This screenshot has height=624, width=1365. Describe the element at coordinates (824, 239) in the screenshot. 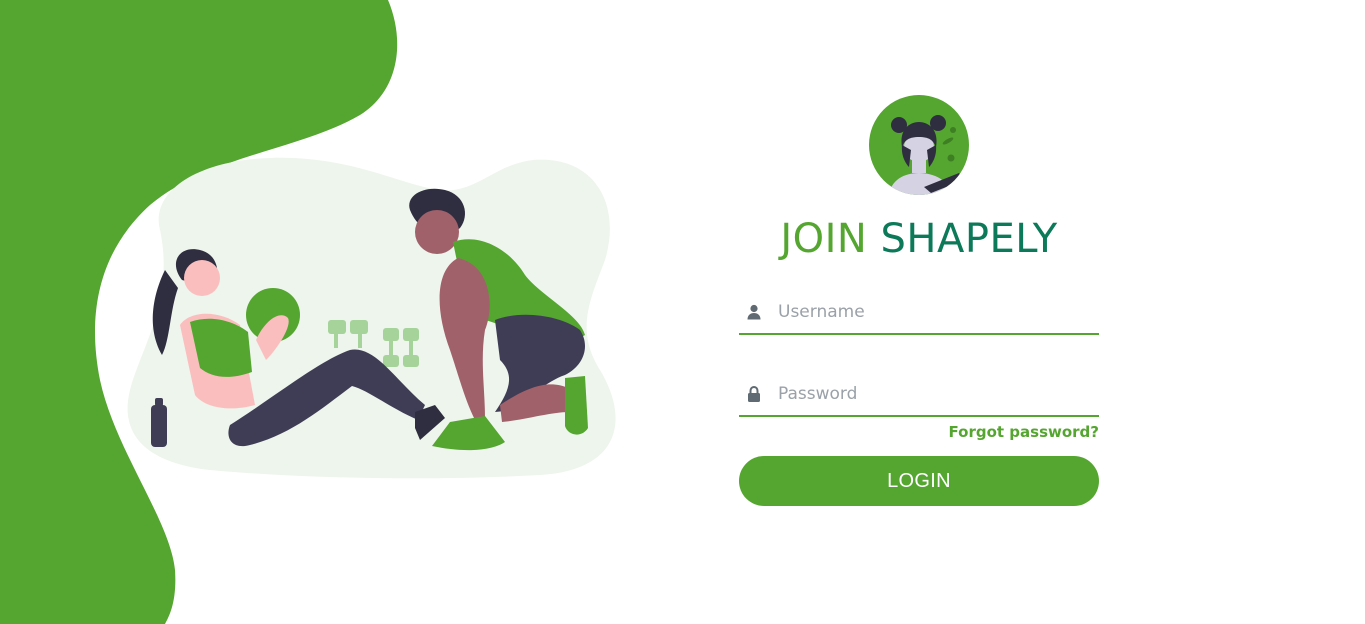

I see `title-word-join: JOIN` at that location.